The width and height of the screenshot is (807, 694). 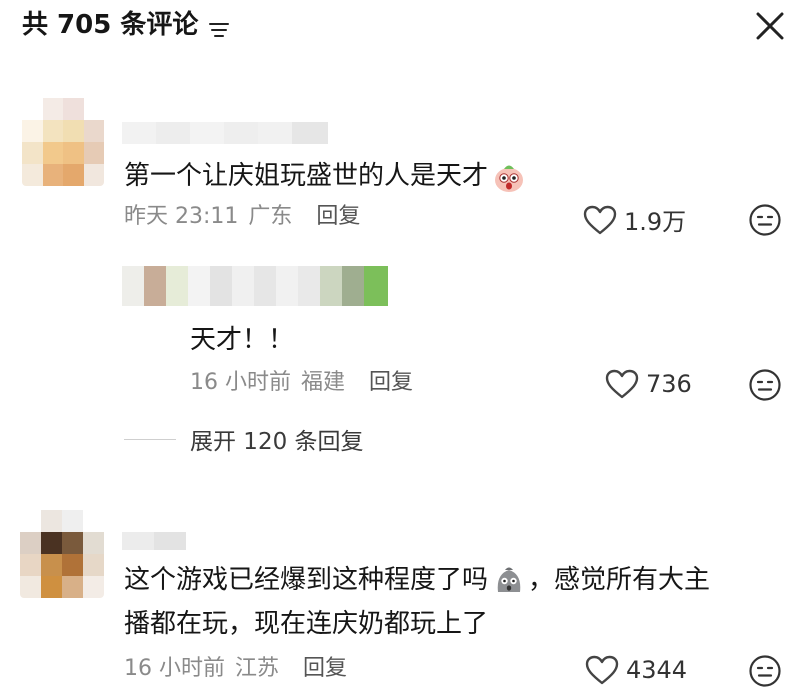 I want to click on comment-body-line2: 播都在玩，现在连庆奶都玩上了, so click(x=306, y=624).